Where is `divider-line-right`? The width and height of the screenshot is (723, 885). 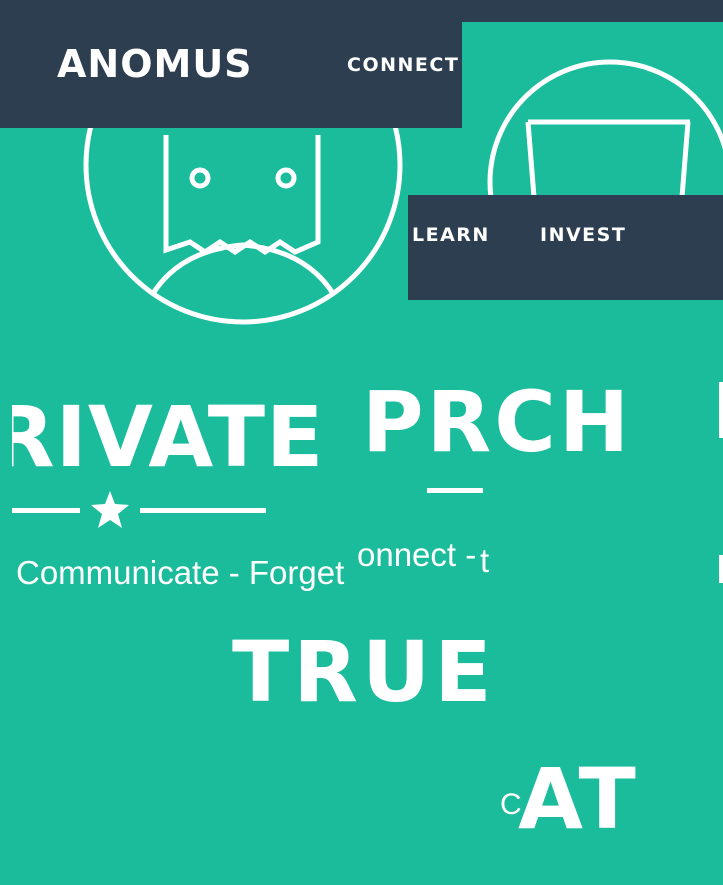 divider-line-right is located at coordinates (203, 510).